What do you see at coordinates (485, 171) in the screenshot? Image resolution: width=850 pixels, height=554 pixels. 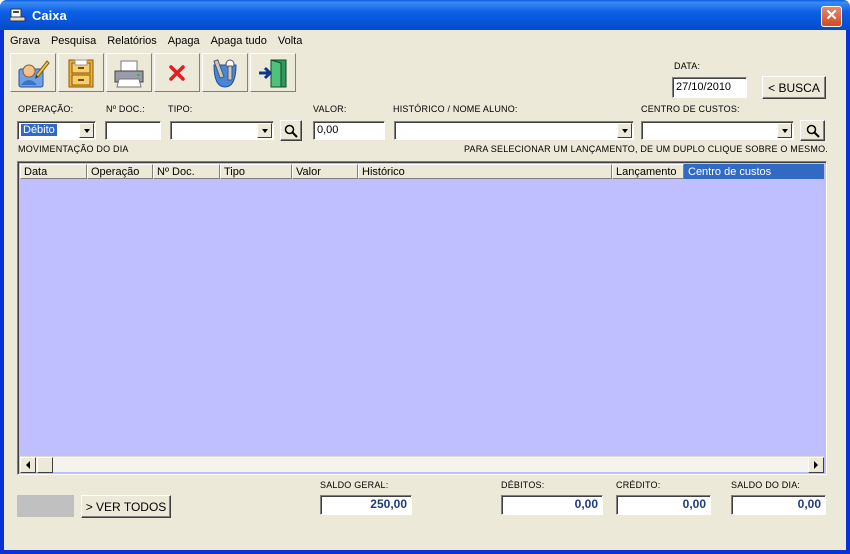 I see `column-header-historico: Histórico` at bounding box center [485, 171].